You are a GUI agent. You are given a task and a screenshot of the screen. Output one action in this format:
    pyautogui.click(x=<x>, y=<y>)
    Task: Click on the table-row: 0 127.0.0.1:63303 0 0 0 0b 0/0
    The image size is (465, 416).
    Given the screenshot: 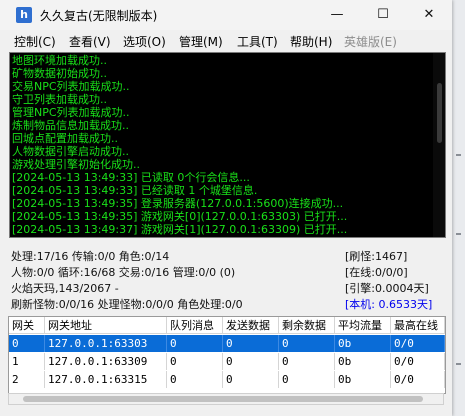 What is the action you would take?
    pyautogui.click(x=227, y=343)
    